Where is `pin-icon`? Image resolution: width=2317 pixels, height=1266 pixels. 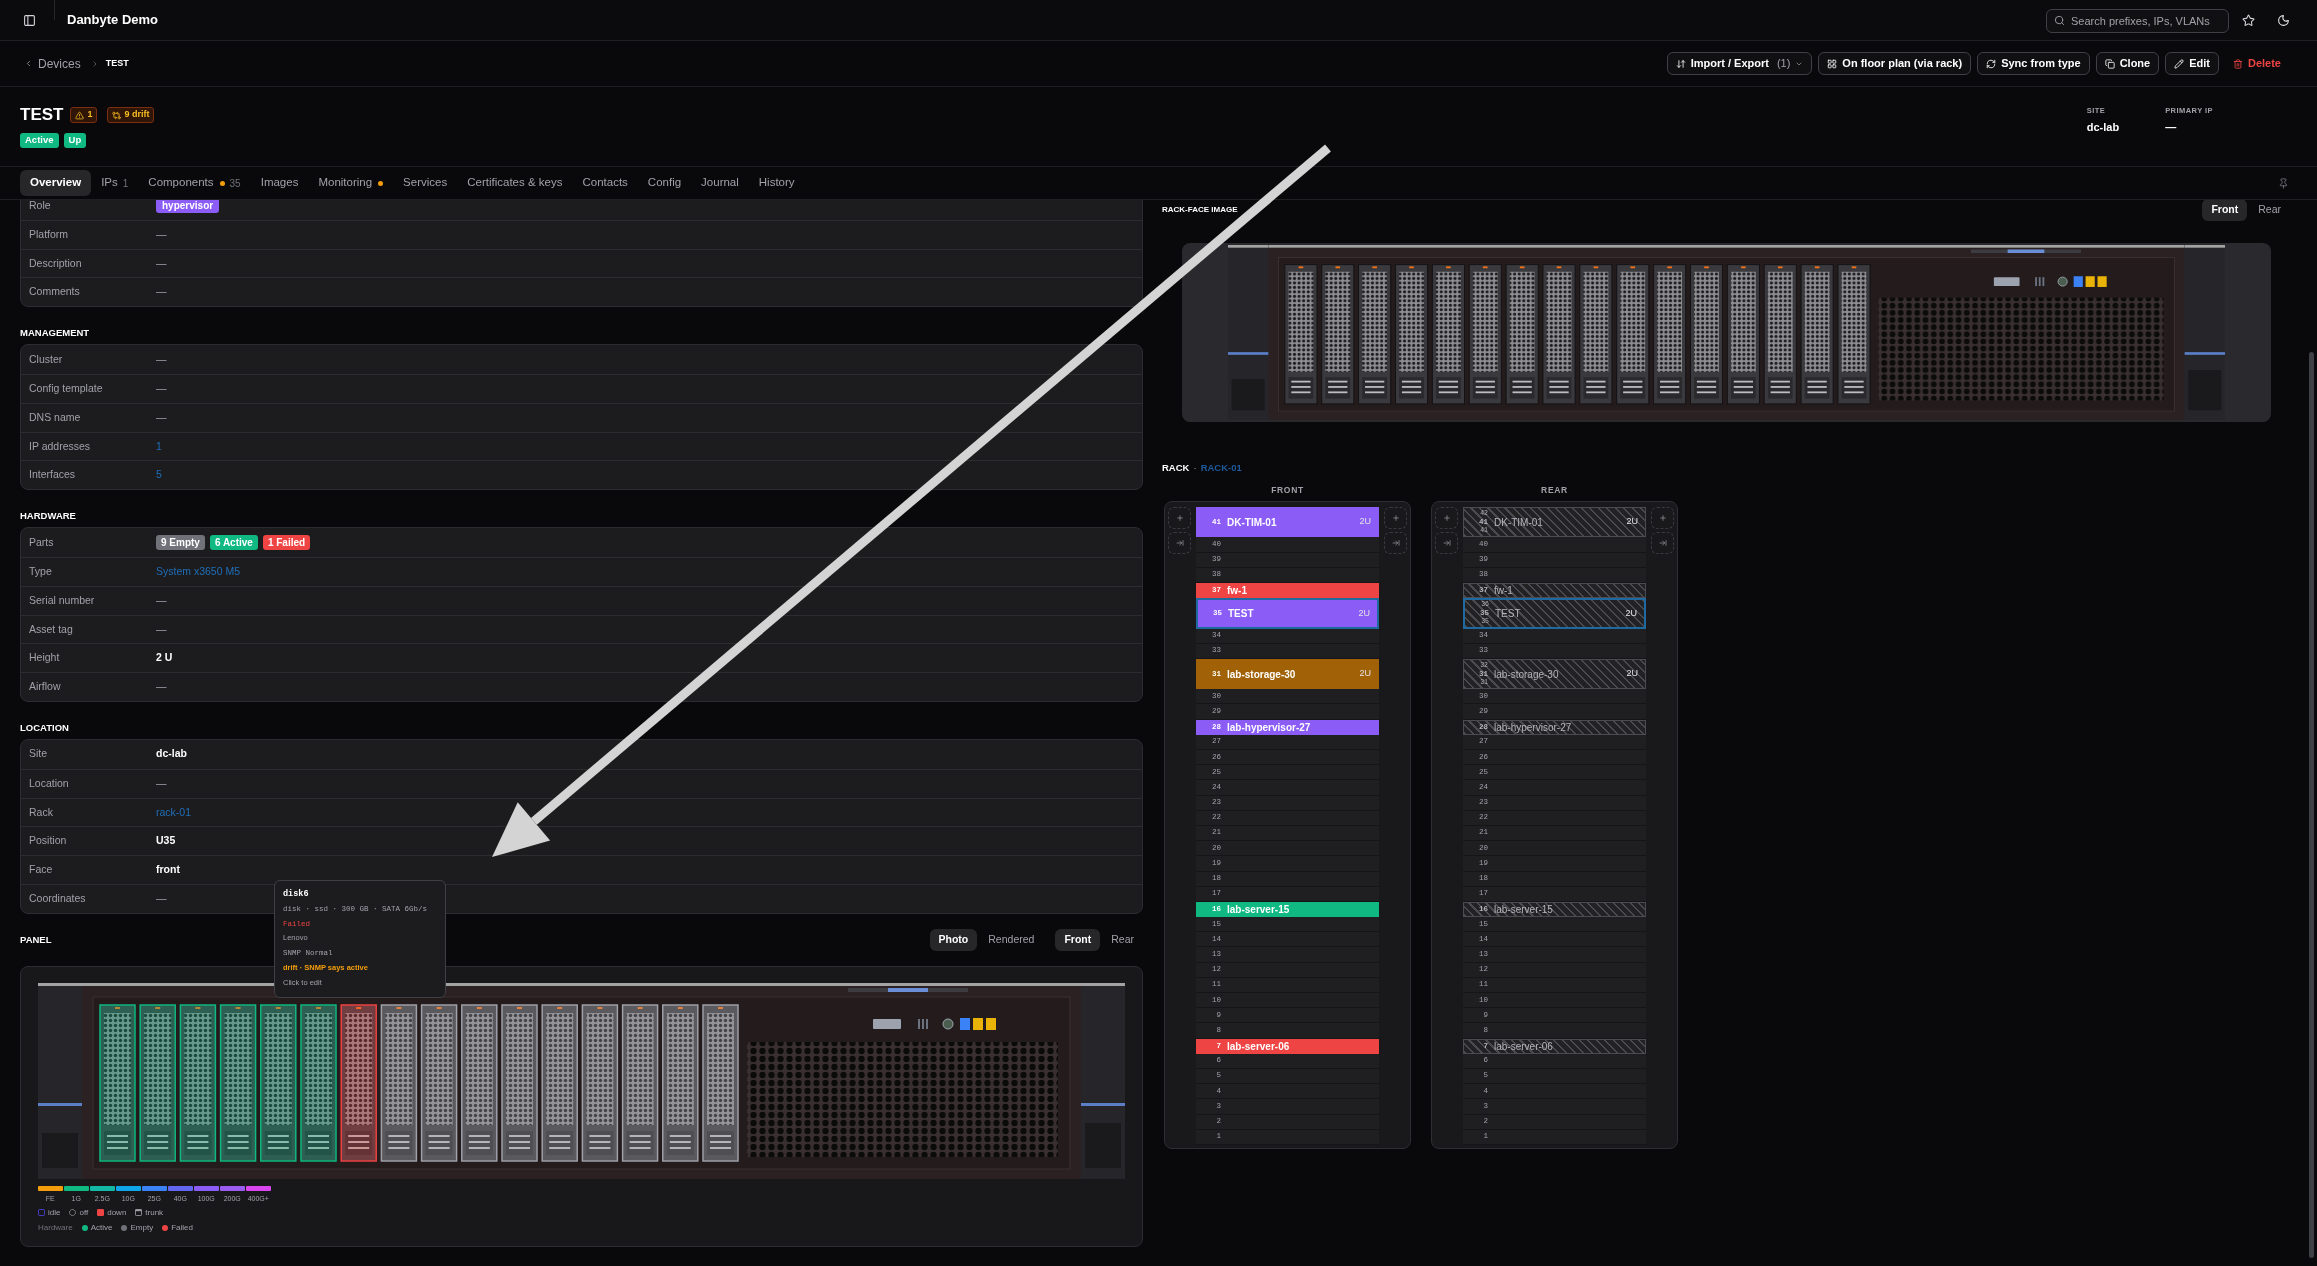 pin-icon is located at coordinates (2283, 183).